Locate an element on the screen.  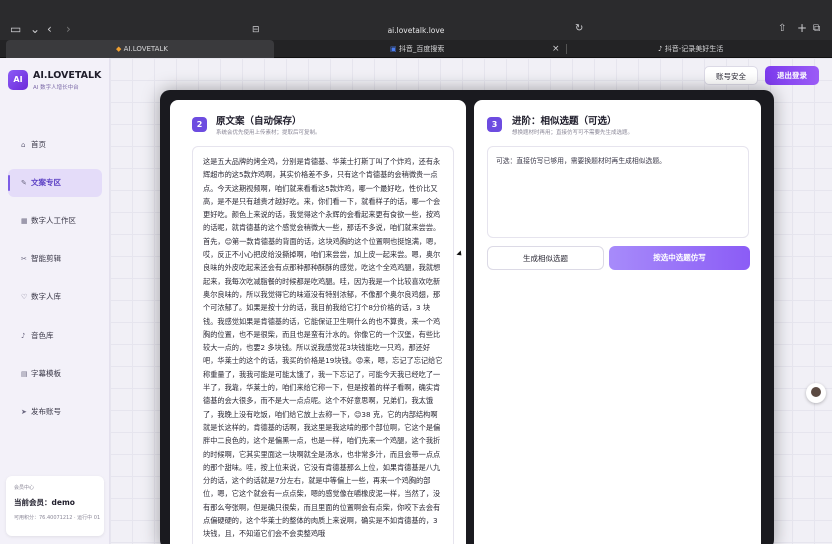
step-badge: 3 is located at coordinates (494, 124).